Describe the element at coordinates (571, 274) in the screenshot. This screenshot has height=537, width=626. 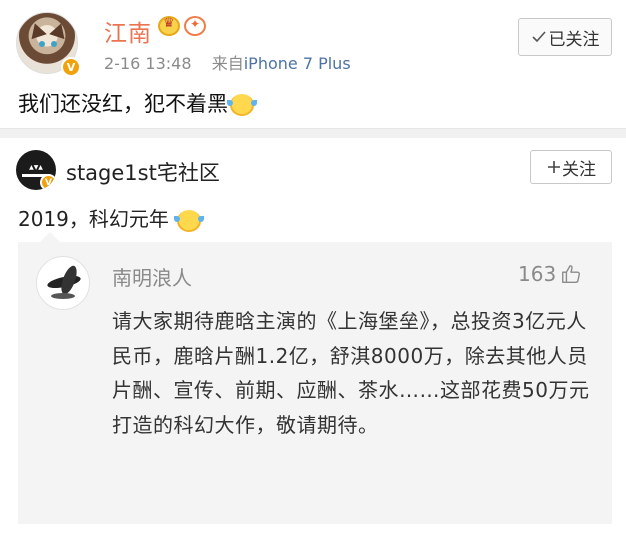
I see `thumbs-up-icon` at that location.